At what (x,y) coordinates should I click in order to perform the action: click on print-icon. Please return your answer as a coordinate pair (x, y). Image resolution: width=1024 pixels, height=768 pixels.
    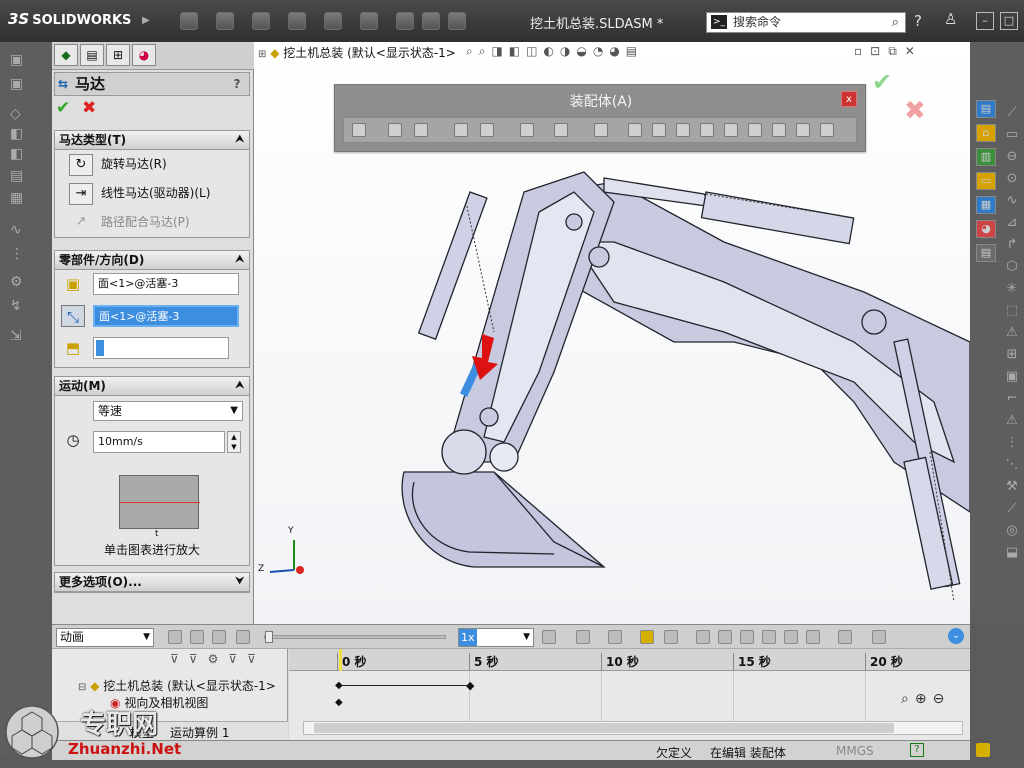
    Looking at the image, I should click on (297, 21).